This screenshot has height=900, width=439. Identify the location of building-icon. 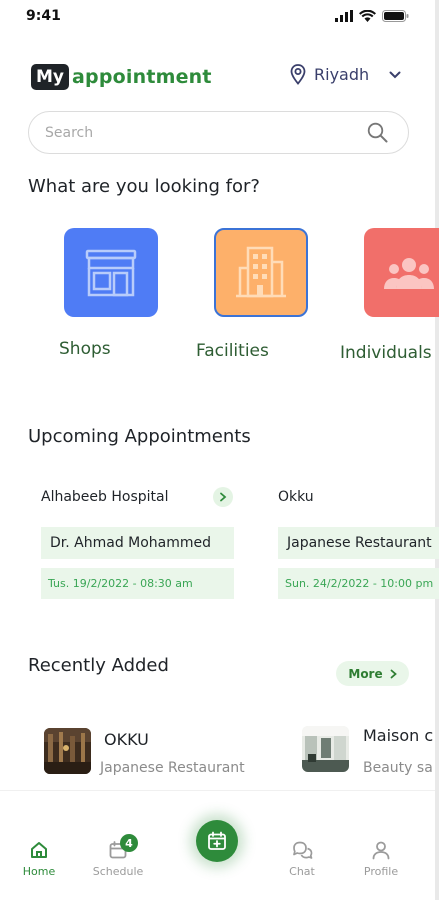
(261, 271).